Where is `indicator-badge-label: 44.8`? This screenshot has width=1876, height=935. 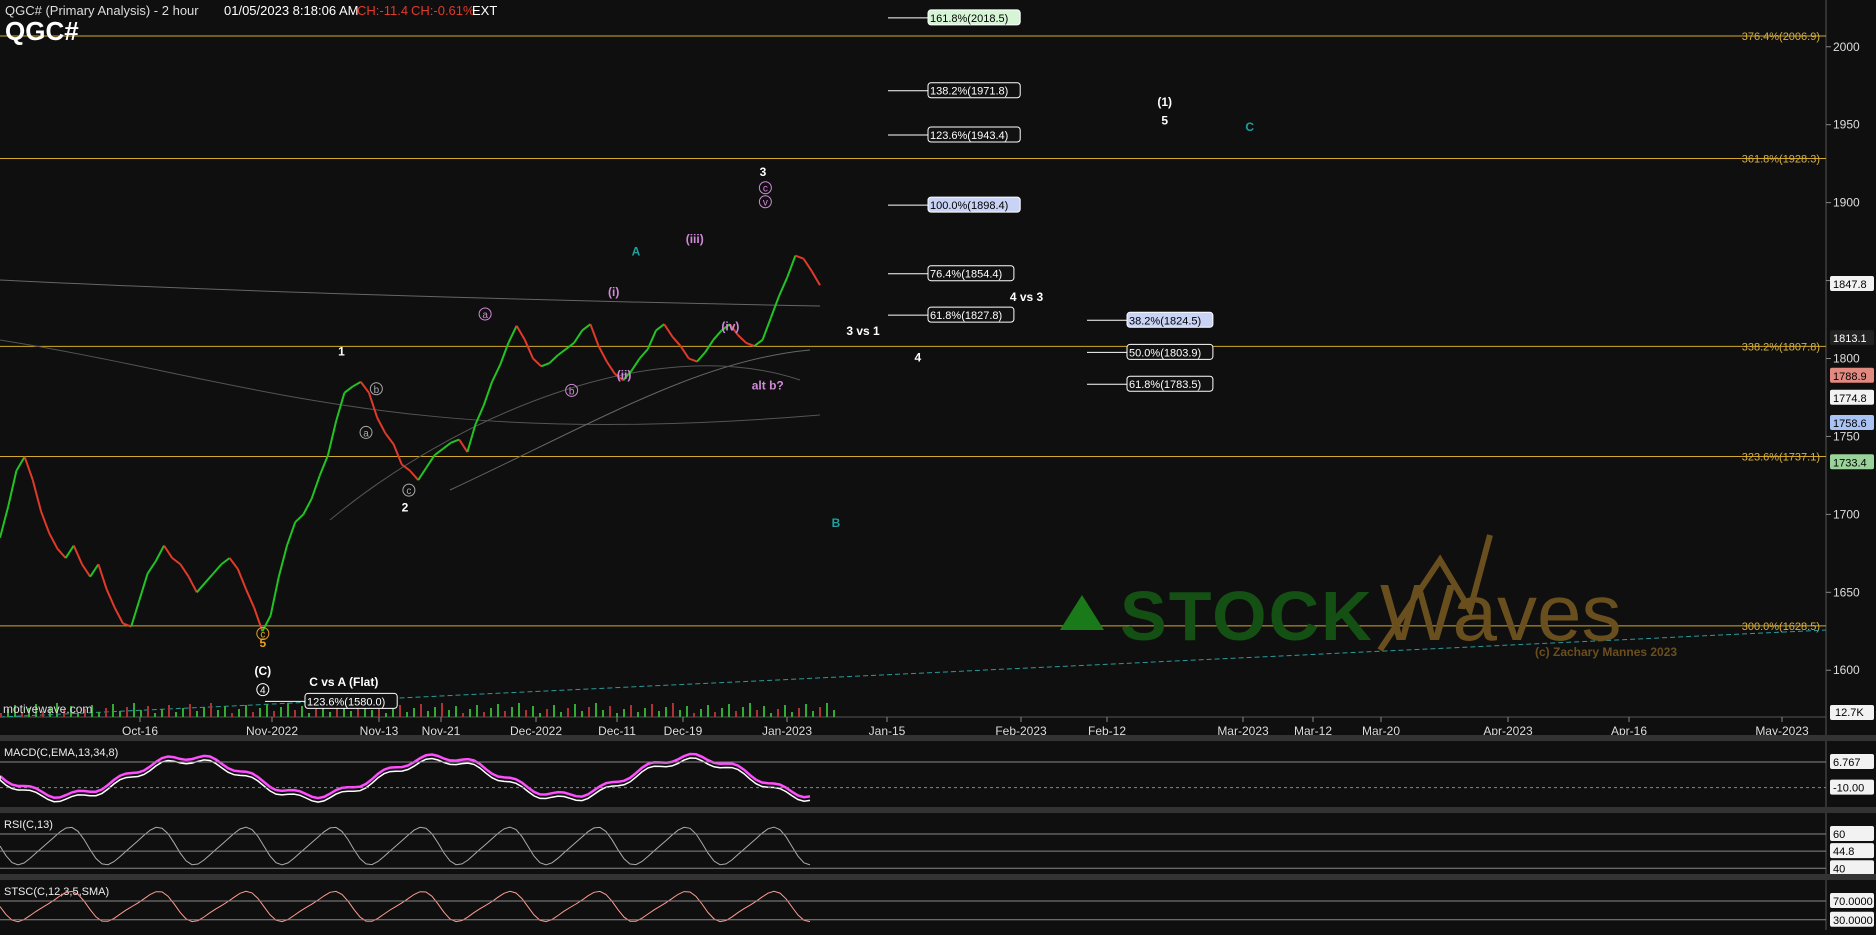 indicator-badge-label: 44.8 is located at coordinates (1843, 852).